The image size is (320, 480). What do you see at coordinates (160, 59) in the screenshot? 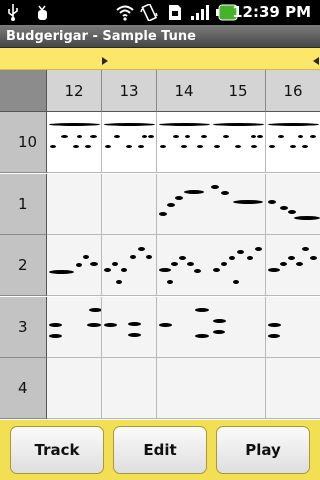
I see `timeline-strip` at bounding box center [160, 59].